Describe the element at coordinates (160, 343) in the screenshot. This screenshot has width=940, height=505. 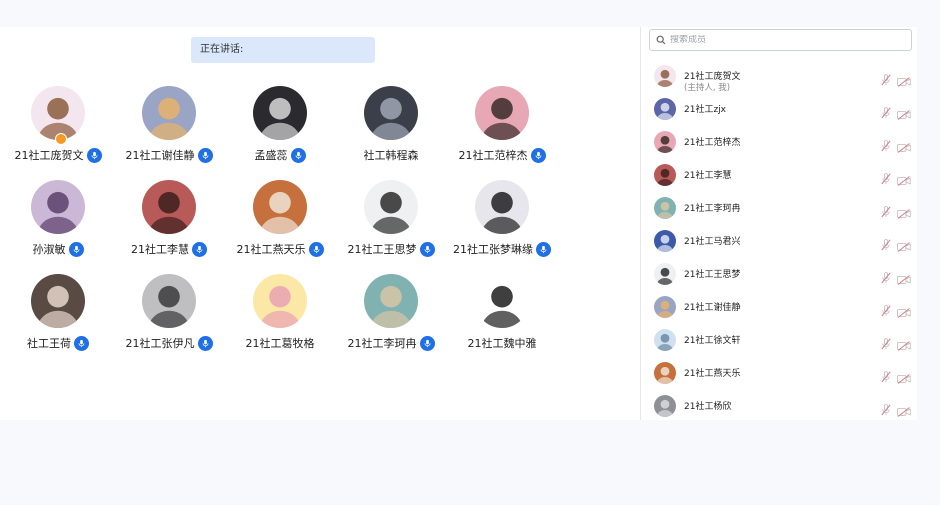
I see `participant-name: 21社工张伊凡` at that location.